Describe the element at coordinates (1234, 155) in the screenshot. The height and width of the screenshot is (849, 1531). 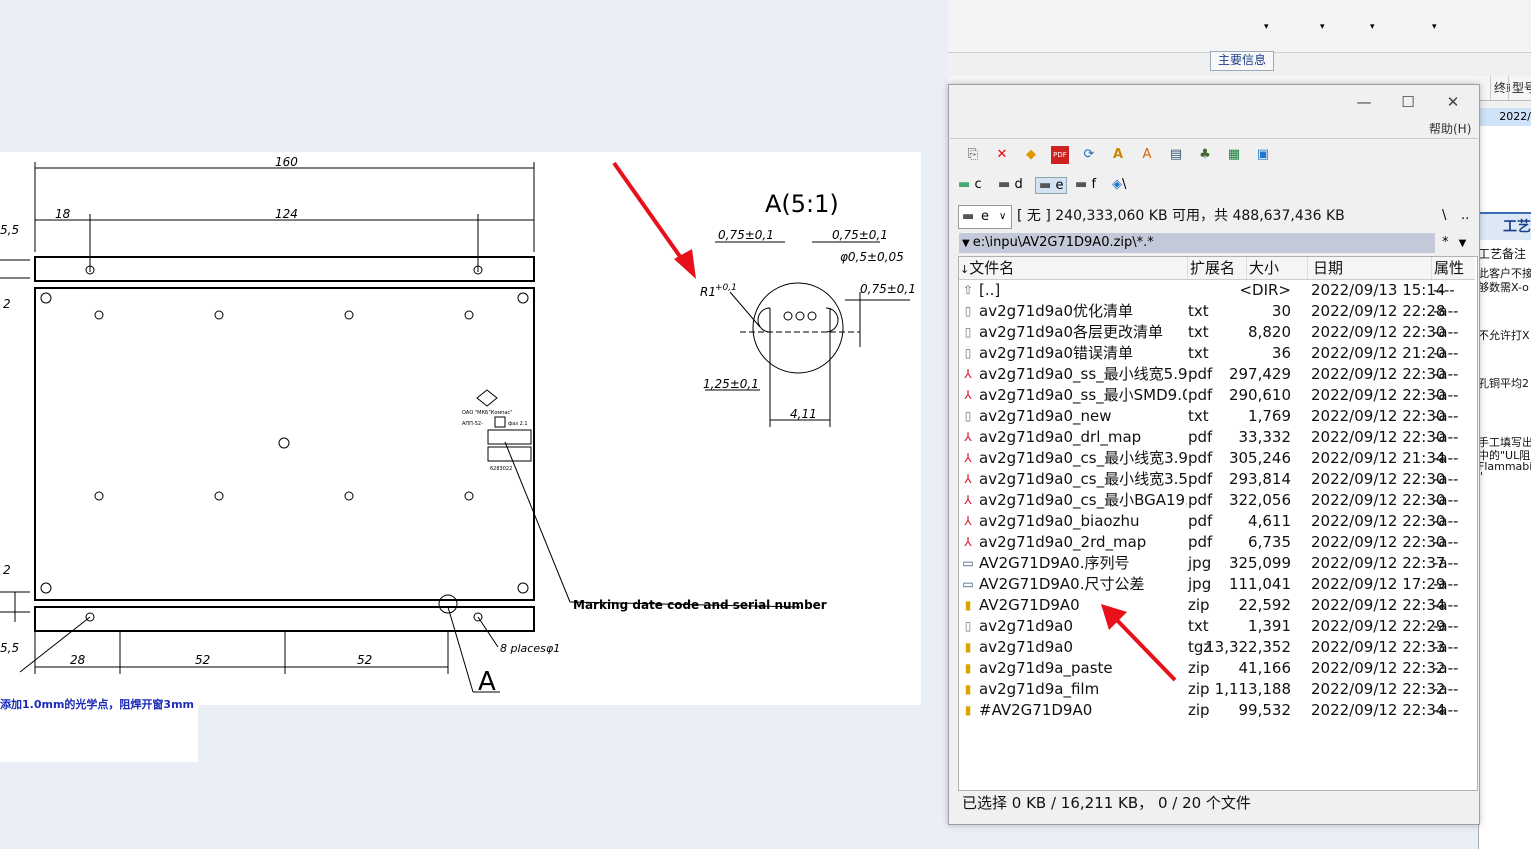
I see `excel-icon: ▦` at that location.